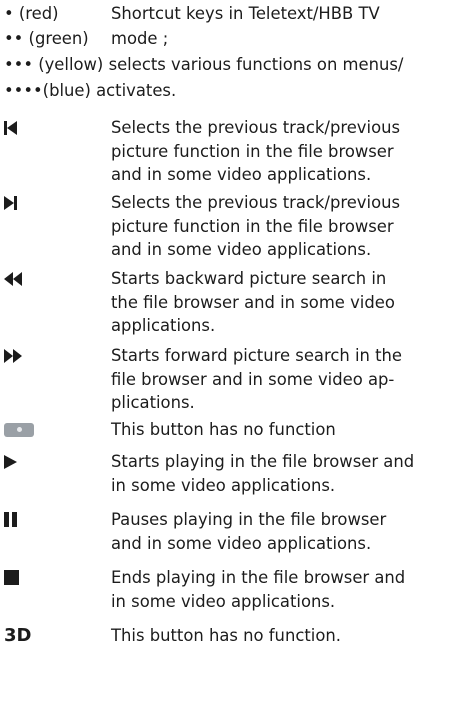 The height and width of the screenshot is (709, 452). Describe the element at coordinates (10, 127) in the screenshot. I see `previous-track-icon` at that location.